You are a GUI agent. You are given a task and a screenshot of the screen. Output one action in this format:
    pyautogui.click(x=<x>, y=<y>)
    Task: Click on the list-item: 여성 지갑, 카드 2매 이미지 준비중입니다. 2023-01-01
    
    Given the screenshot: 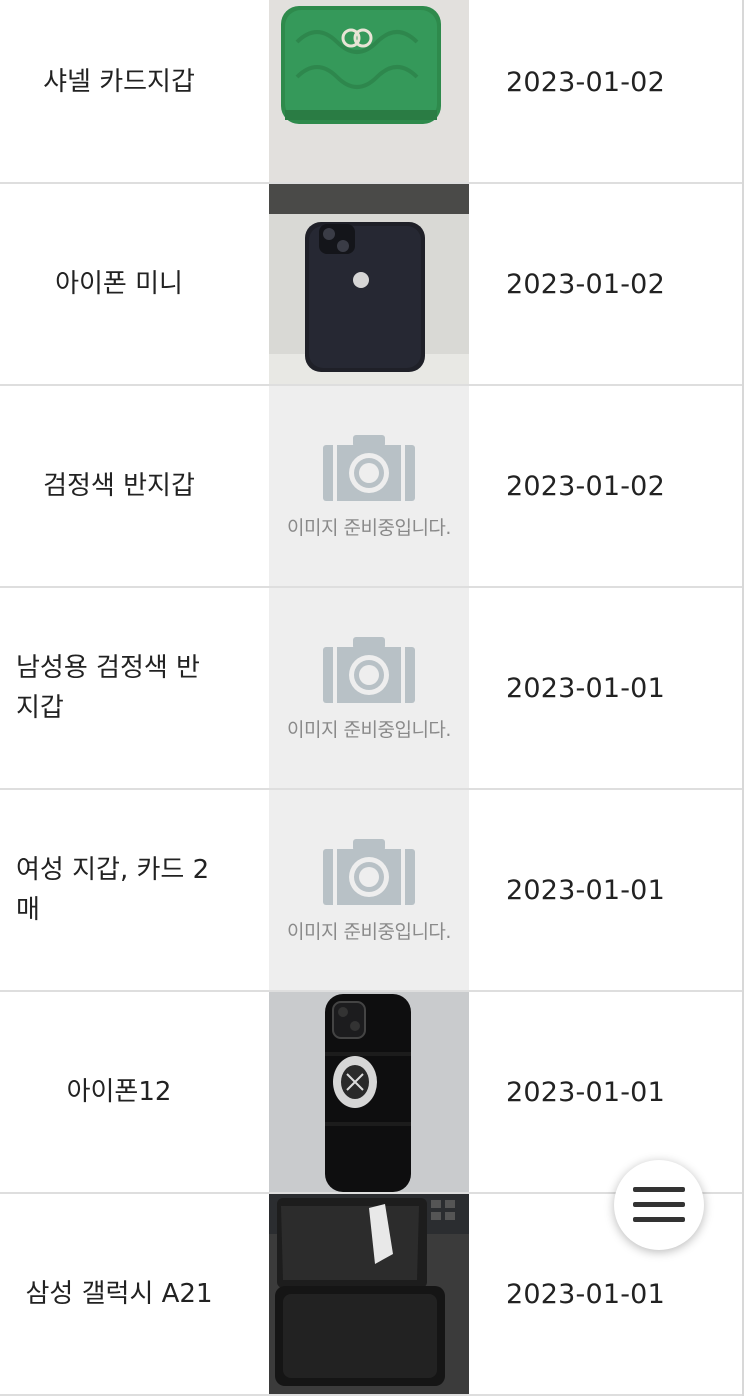 What is the action you would take?
    pyautogui.click(x=371, y=891)
    